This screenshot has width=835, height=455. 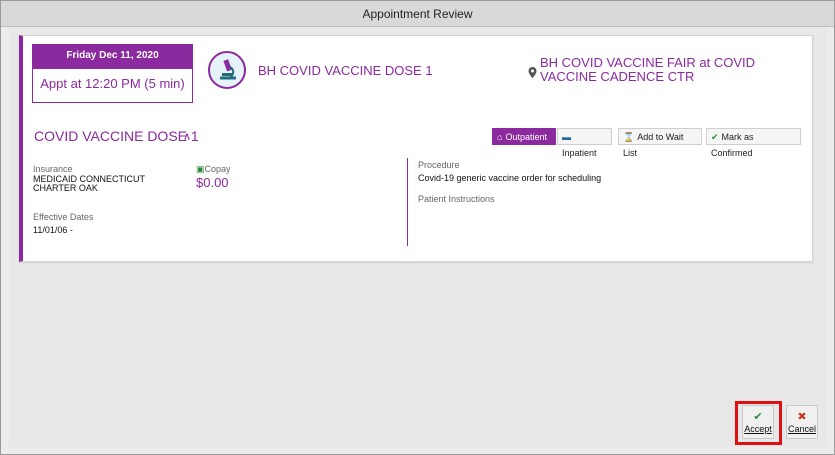 What do you see at coordinates (715, 137) in the screenshot?
I see `check-circle-icon: ✔` at bounding box center [715, 137].